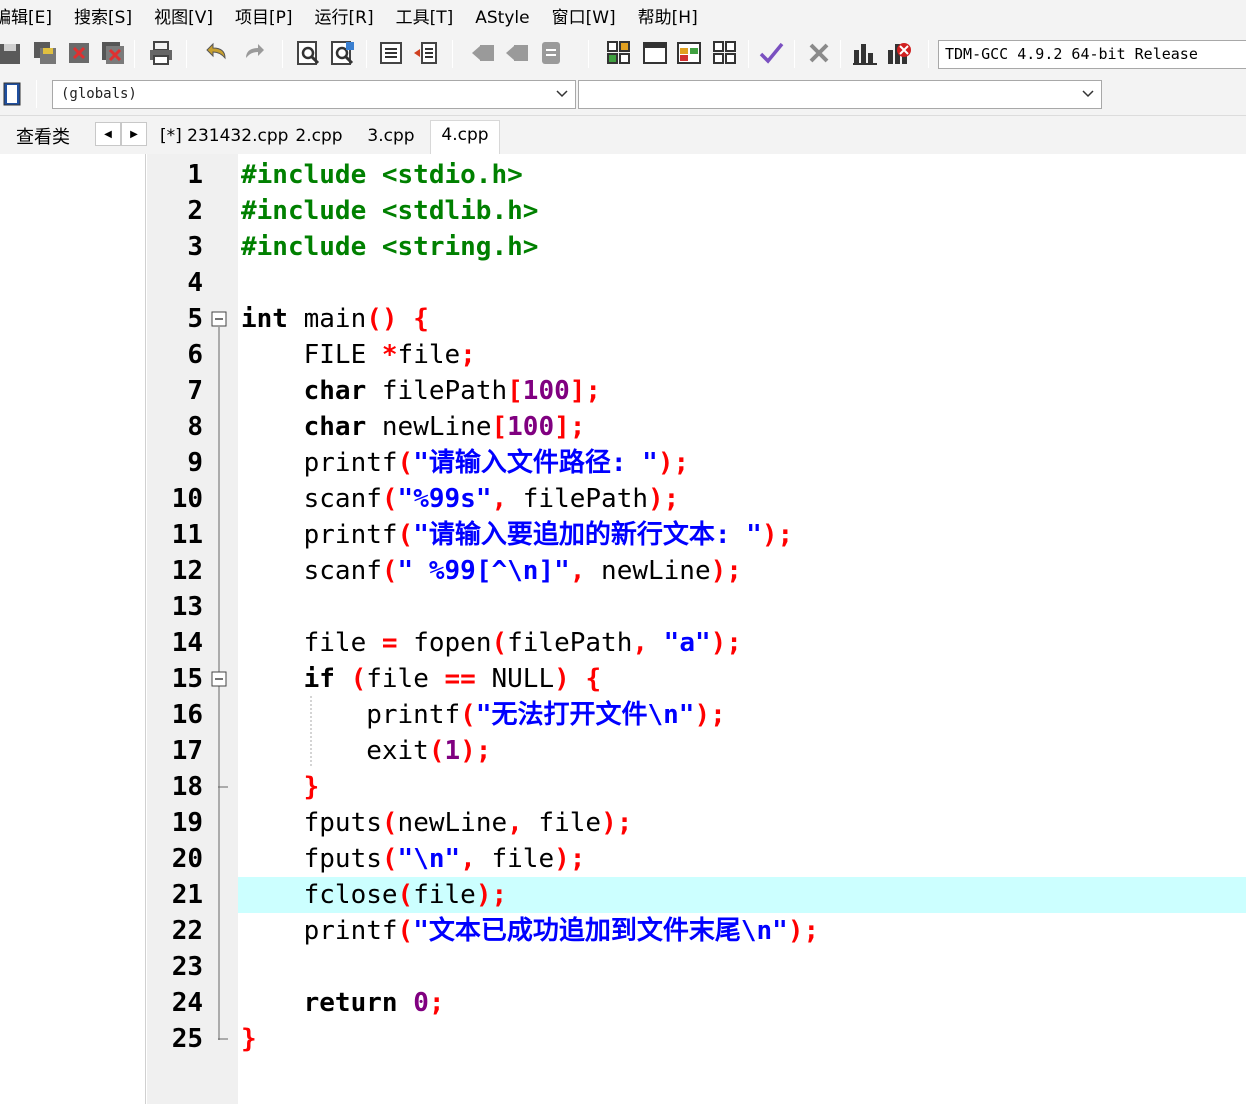 The image size is (1246, 1104). What do you see at coordinates (515, 859) in the screenshot?
I see `code-token-id: file` at bounding box center [515, 859].